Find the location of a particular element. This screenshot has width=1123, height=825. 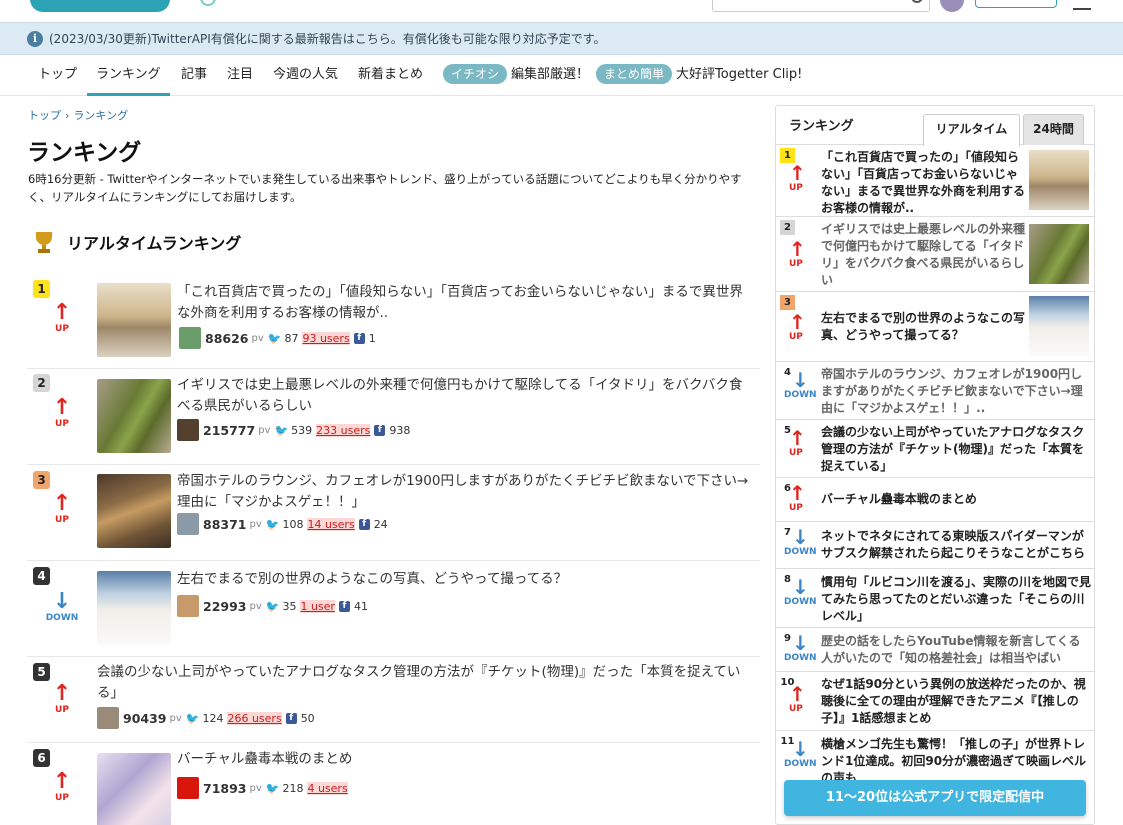

bookmark-users-link: 266 users is located at coordinates (254, 718).